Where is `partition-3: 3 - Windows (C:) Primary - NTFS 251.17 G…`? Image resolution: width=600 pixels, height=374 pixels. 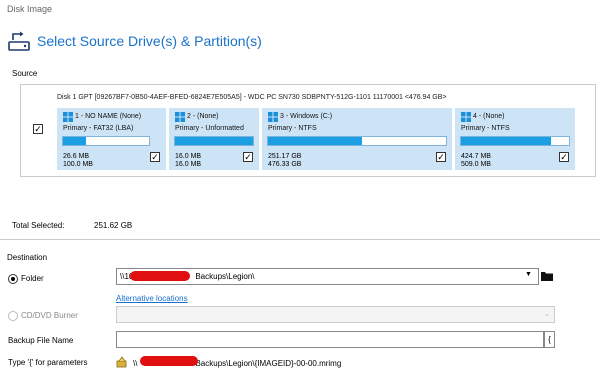
partition-3: 3 - Windows (C:) Primary - NTFS 251.17 G… is located at coordinates (357, 139).